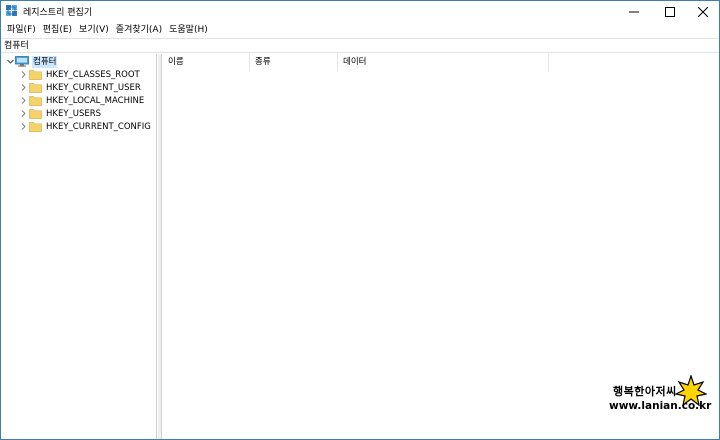 The image size is (720, 440). What do you see at coordinates (58, 13) in the screenshot?
I see `window-title: 레지스트리 편집기` at bounding box center [58, 13].